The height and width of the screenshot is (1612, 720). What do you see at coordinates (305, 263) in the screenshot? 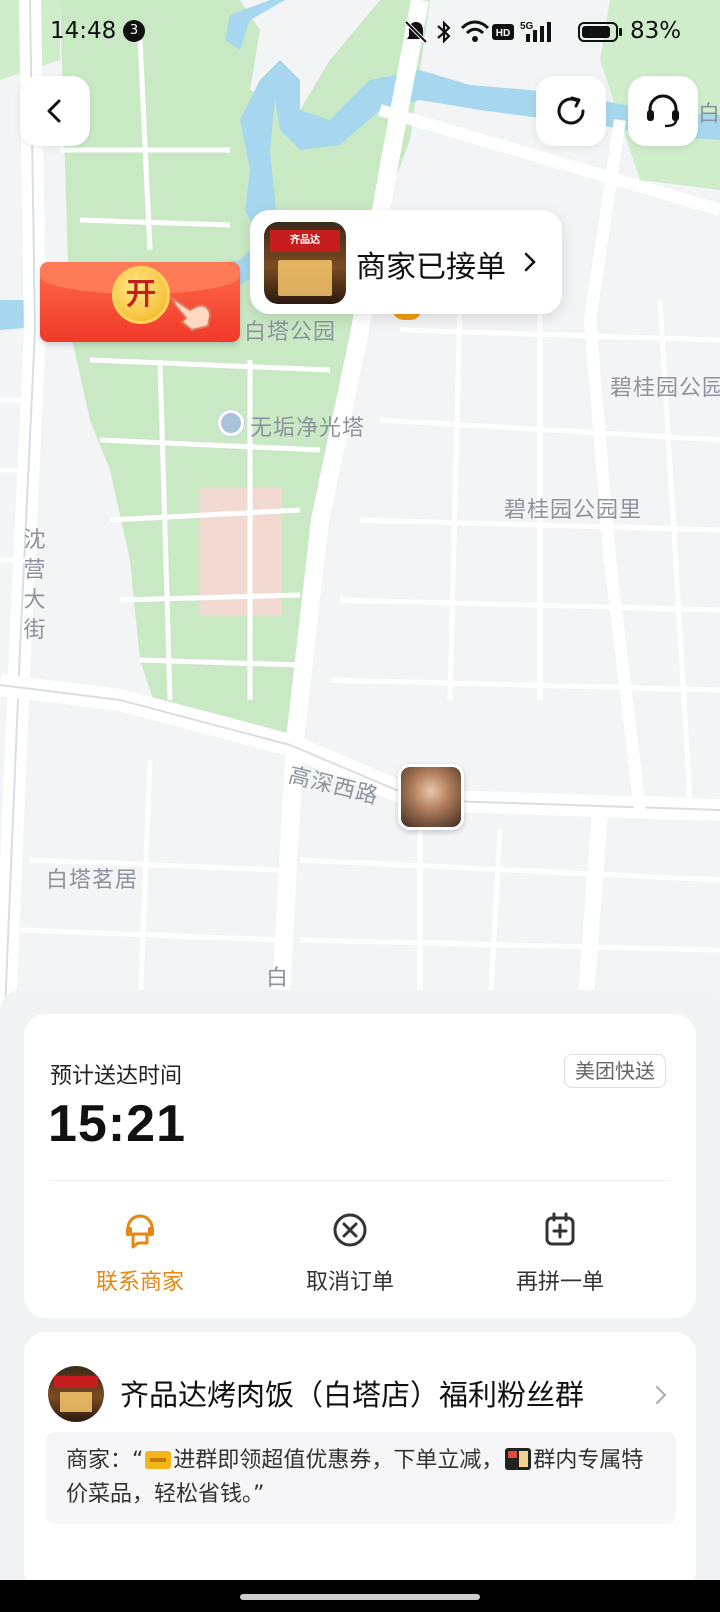
I see `merchant-thumbnail: 齐品达` at bounding box center [305, 263].